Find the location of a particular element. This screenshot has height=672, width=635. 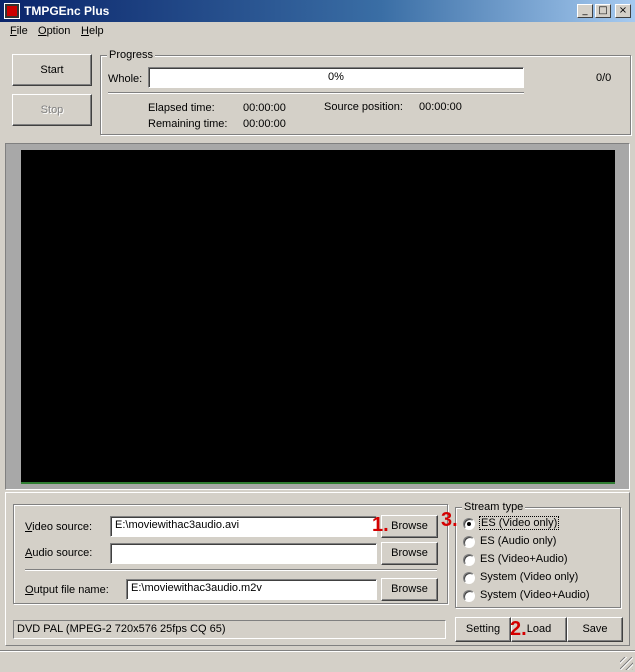

elapsed-label: Elapsed time: is located at coordinates (181, 108).